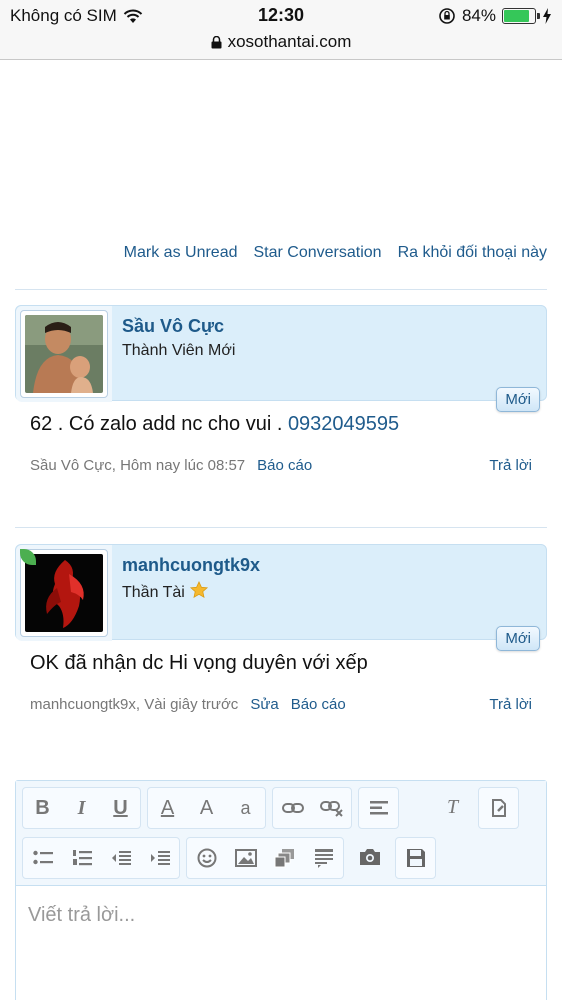 This screenshot has width=562, height=1000. I want to click on edit-link: Sửa, so click(264, 704).